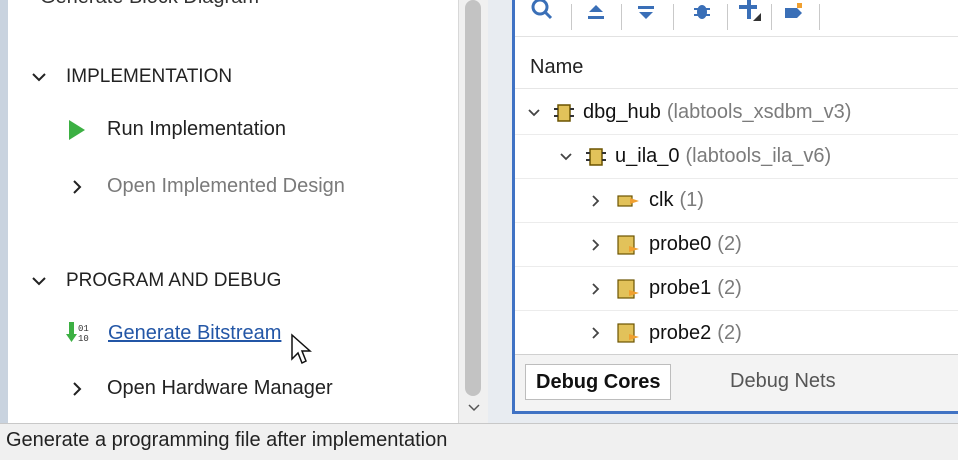 The height and width of the screenshot is (460, 958). What do you see at coordinates (629, 201) in the screenshot?
I see `clock-net-icon` at bounding box center [629, 201].